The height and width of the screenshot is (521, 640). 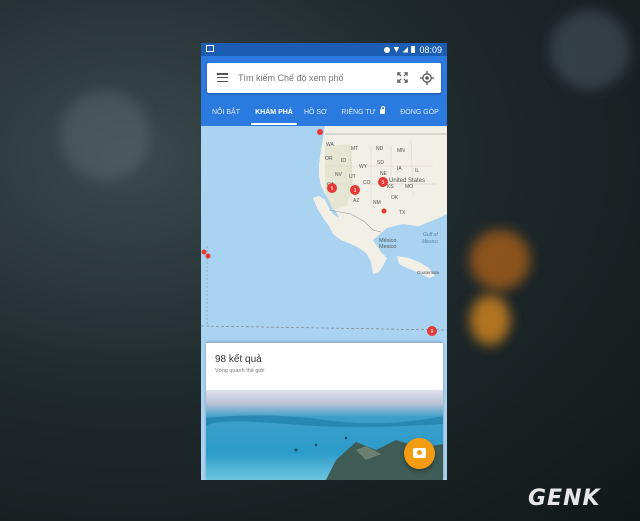 What do you see at coordinates (564, 498) in the screenshot?
I see `genk-logo: GENK` at bounding box center [564, 498].